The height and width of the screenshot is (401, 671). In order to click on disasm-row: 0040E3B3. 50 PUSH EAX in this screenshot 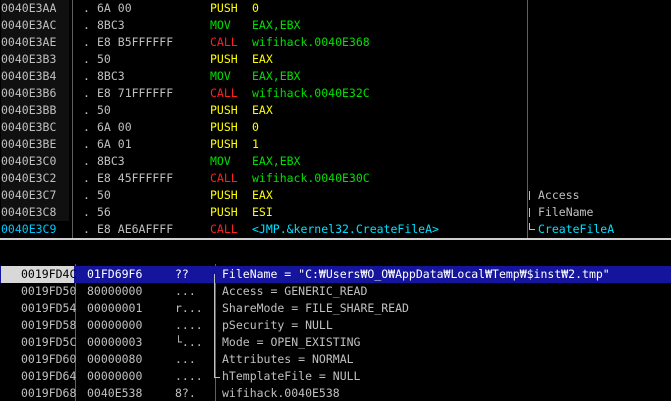, I will do `click(335, 59)`.